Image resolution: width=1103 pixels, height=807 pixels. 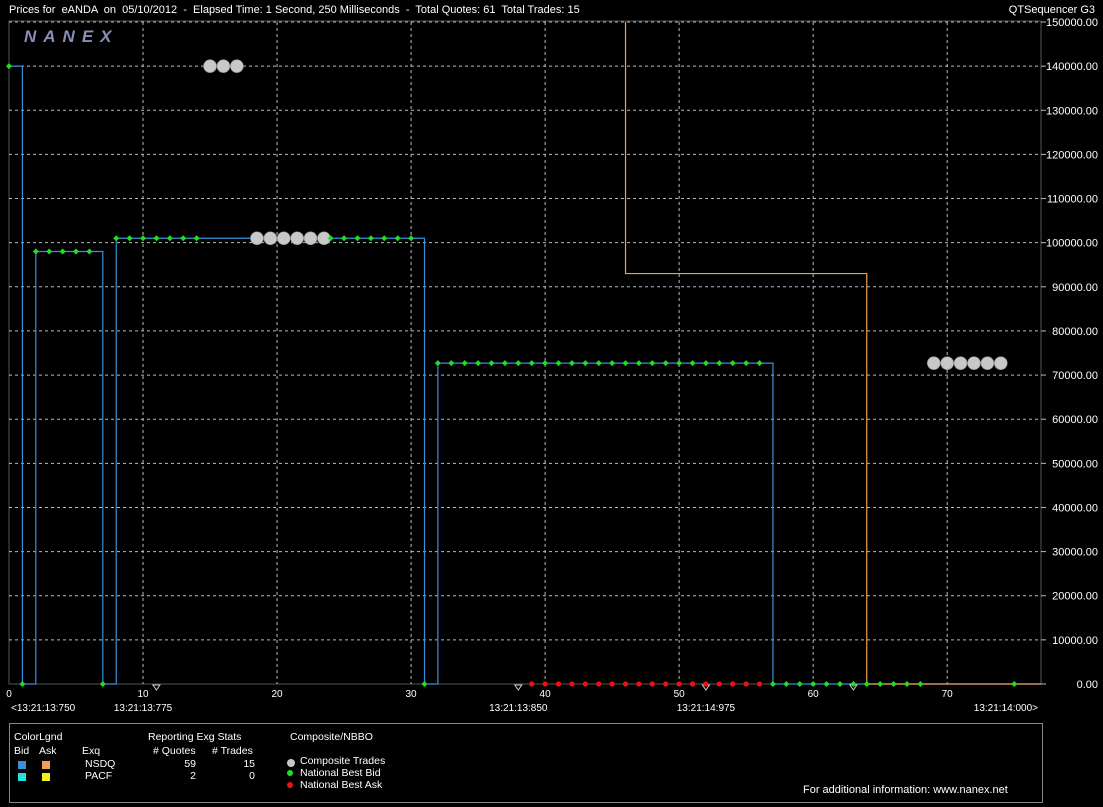 What do you see at coordinates (412, 694) in the screenshot?
I see `x-tick-label: 30` at bounding box center [412, 694].